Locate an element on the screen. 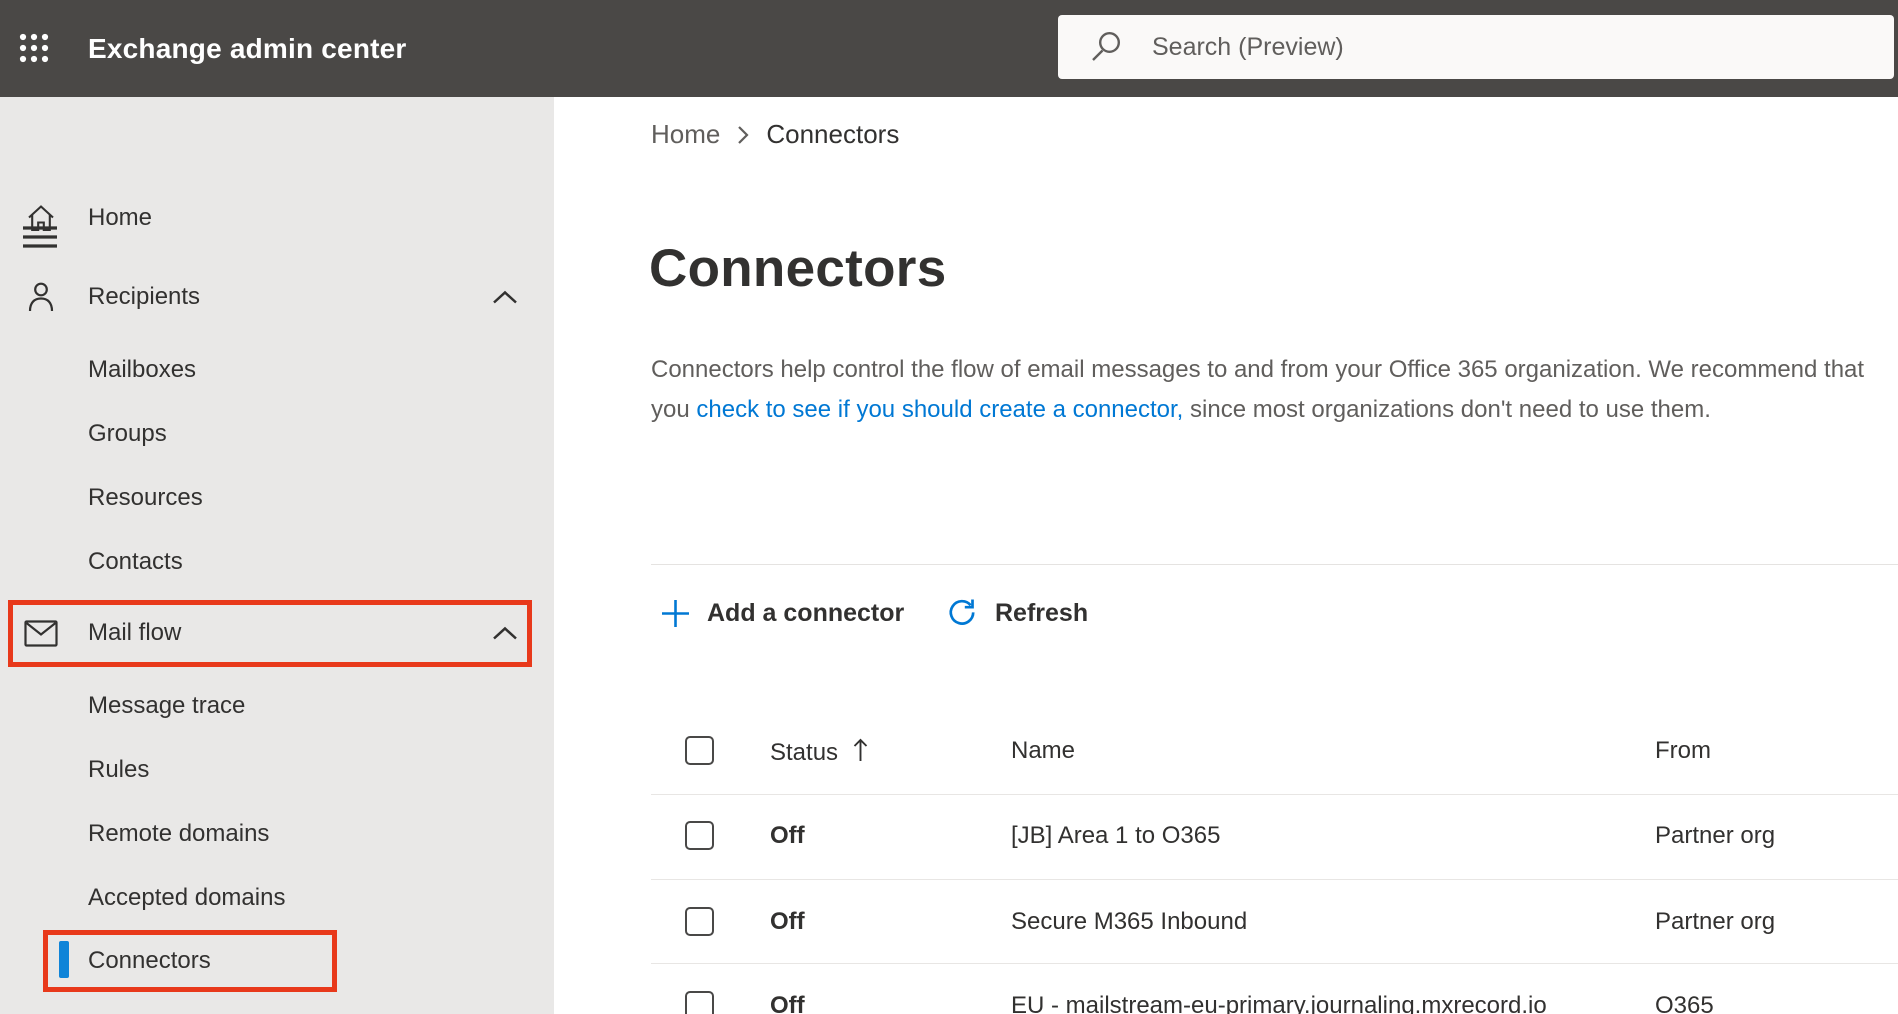  table-header-divider is located at coordinates (1274, 794).